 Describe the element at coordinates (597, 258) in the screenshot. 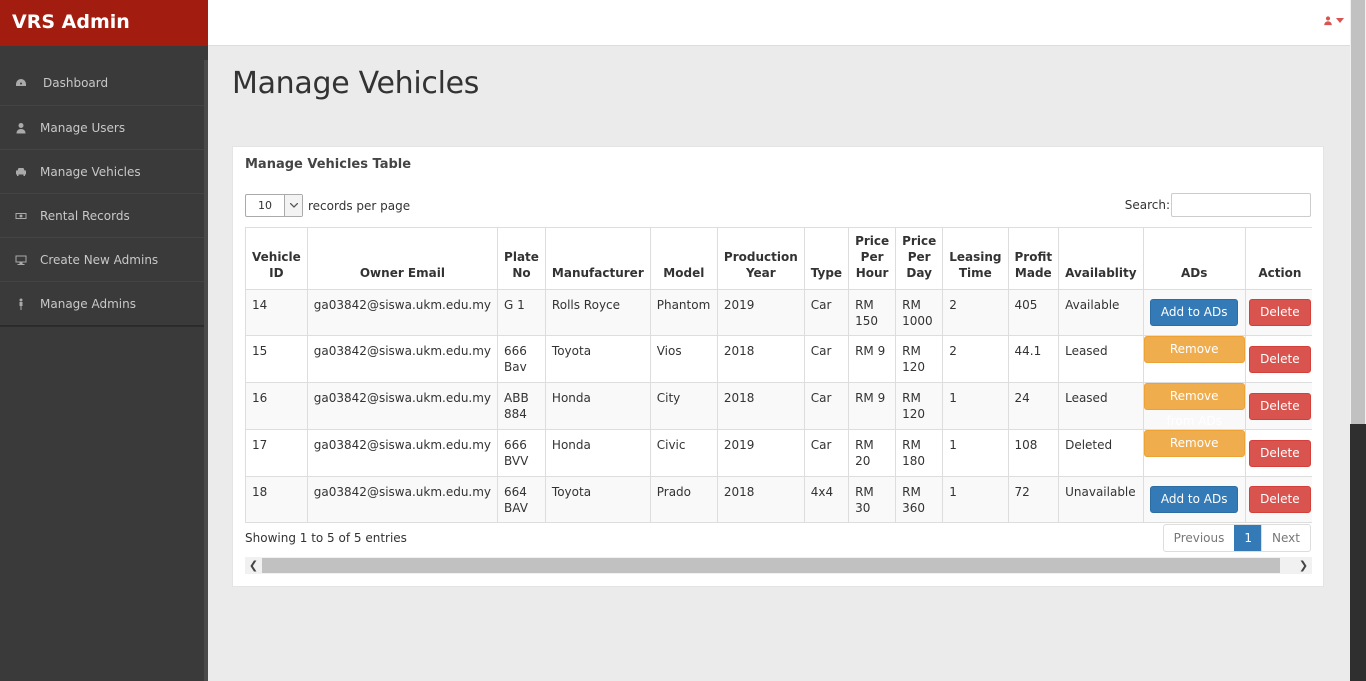

I see `col-manufacturer: Manufacturer` at that location.